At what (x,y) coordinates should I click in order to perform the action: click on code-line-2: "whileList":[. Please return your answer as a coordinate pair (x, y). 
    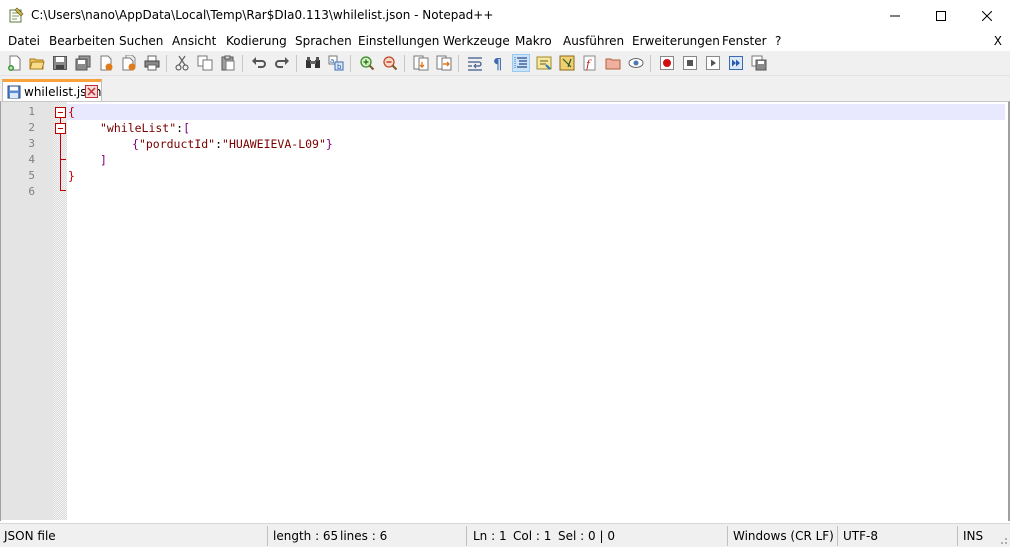
    Looking at the image, I should click on (145, 128).